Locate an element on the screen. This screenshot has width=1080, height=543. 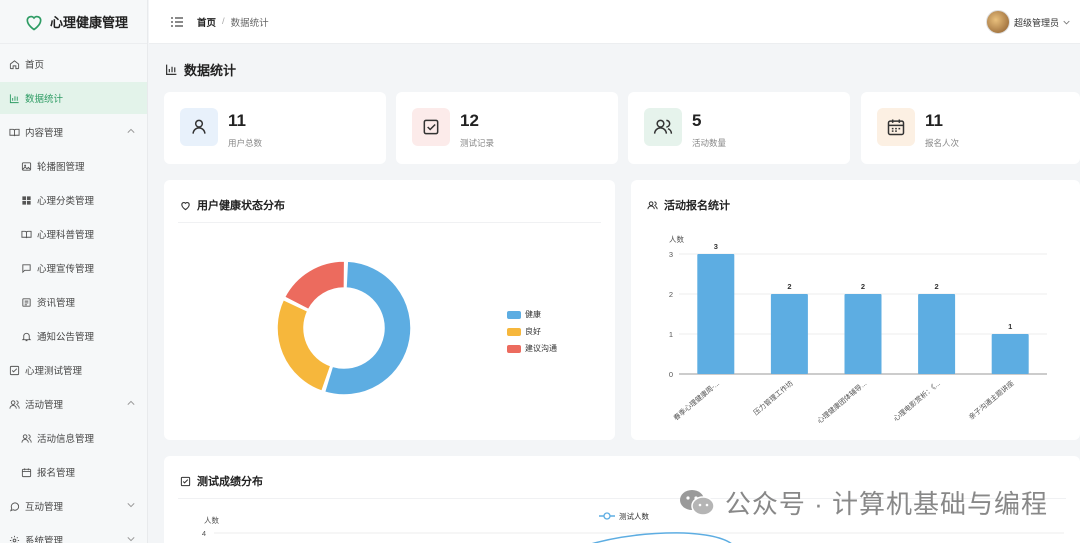
sidebar-item-system: 系统管理 is located at coordinates (73, 533).